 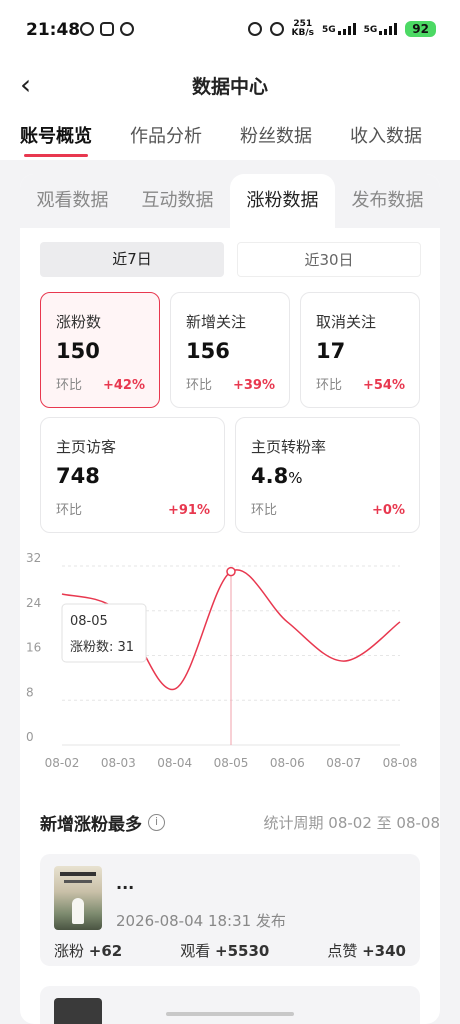 I want to click on header: ‹ 数据中心 账号概览 作品分析 粉丝数据 收入数据, so click(x=230, y=110).